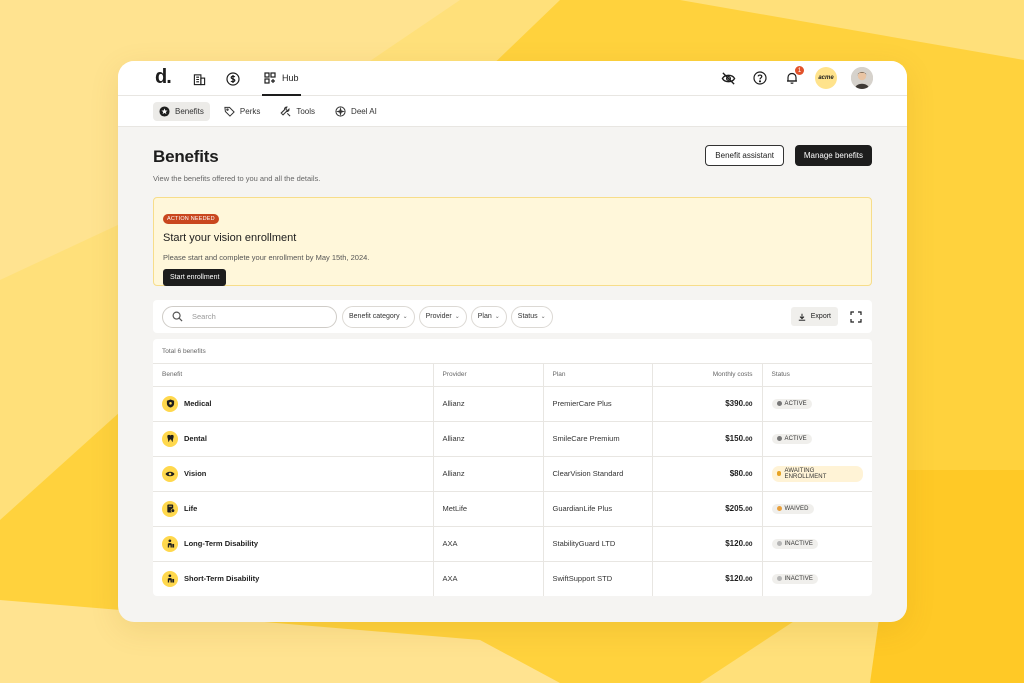  What do you see at coordinates (170, 508) in the screenshot?
I see `life-icon` at bounding box center [170, 508].